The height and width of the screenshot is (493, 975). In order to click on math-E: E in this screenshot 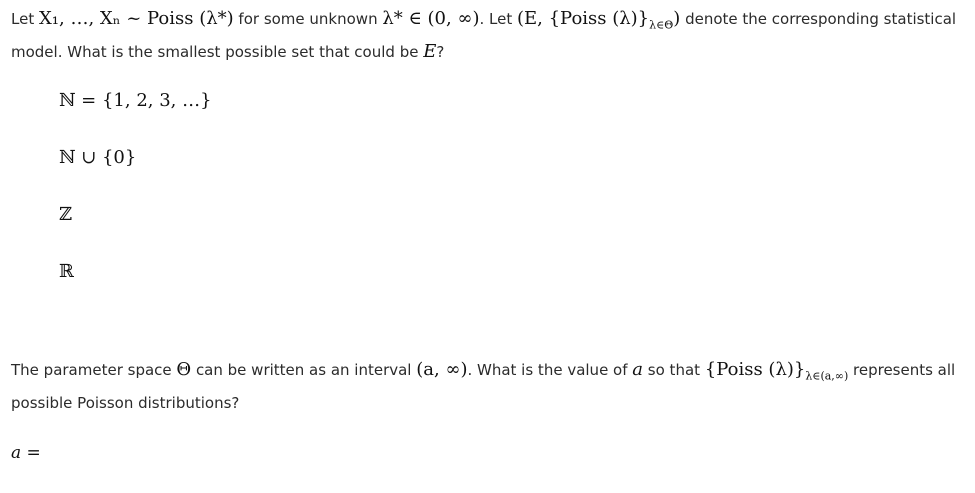, I will do `click(430, 51)`.